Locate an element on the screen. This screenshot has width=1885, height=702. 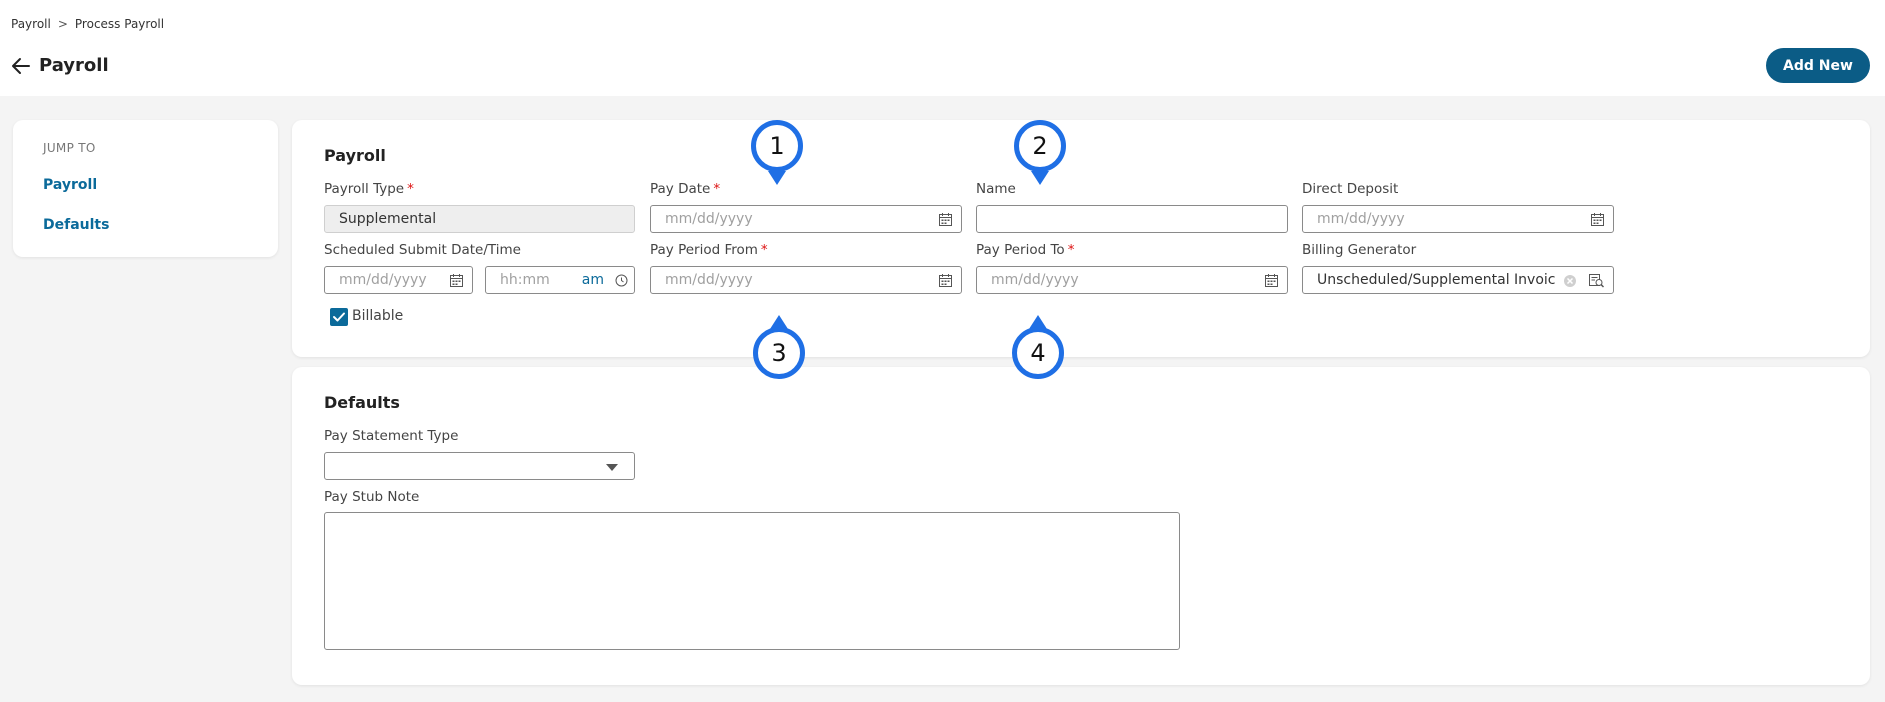
pay-statement-type-select is located at coordinates (479, 466).